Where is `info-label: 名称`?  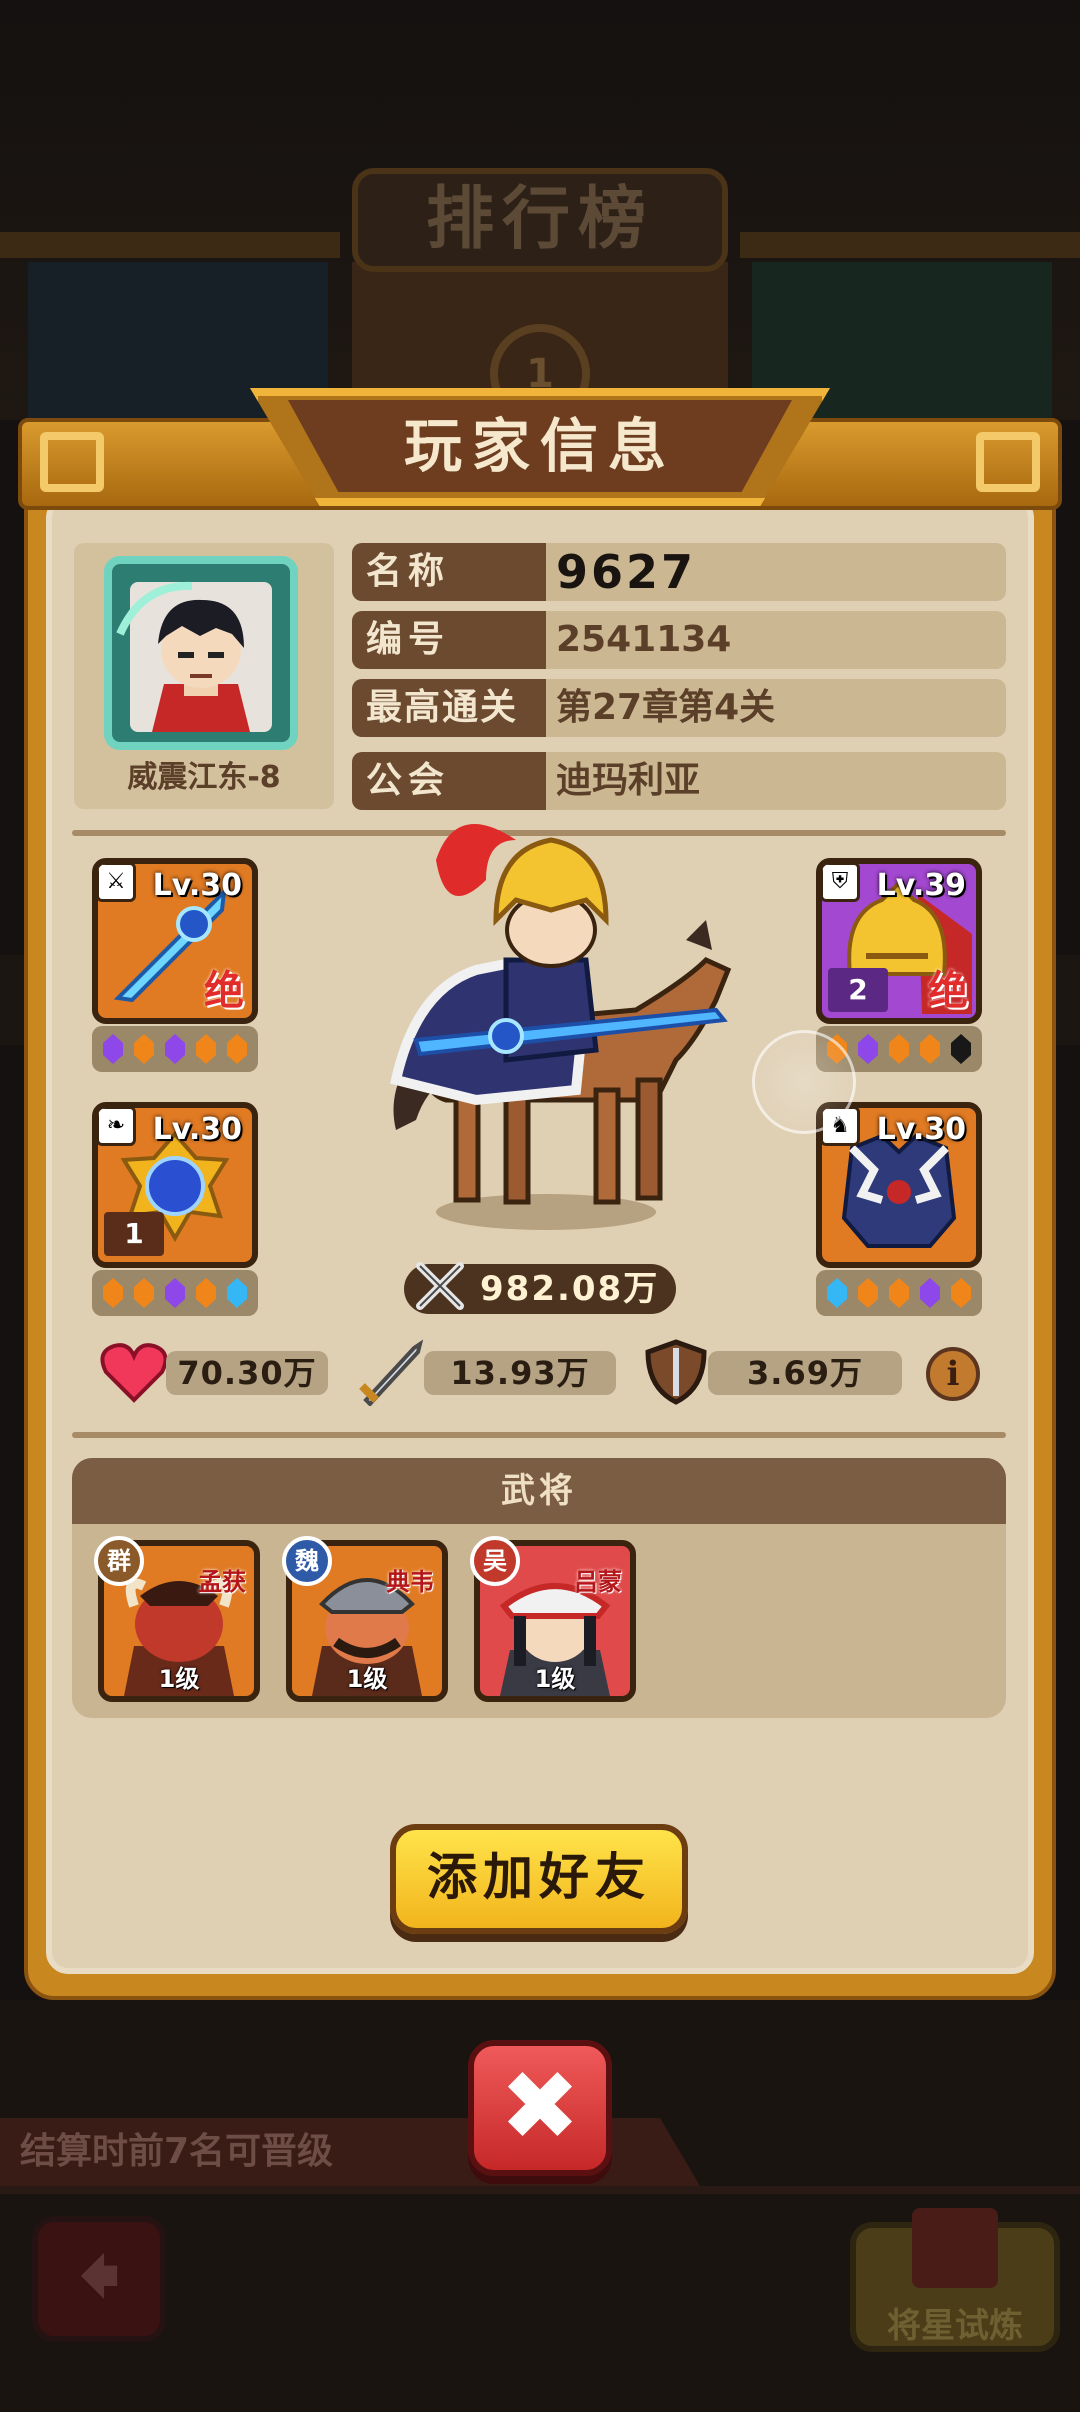
info-label: 名称 is located at coordinates (449, 572).